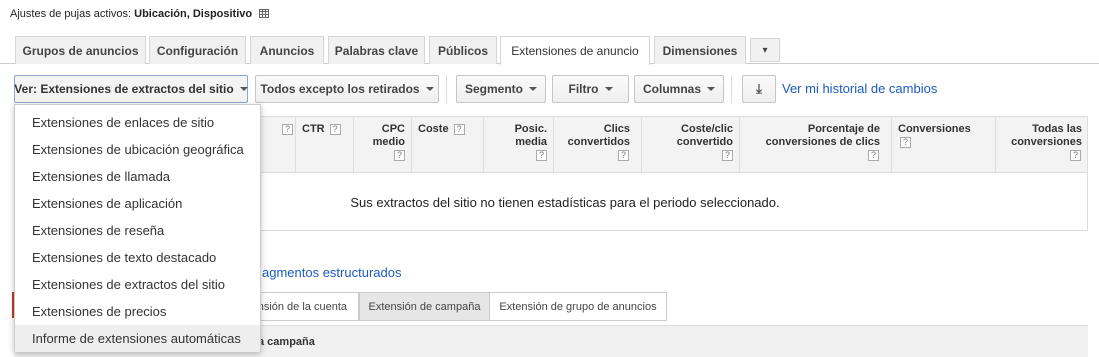 The height and width of the screenshot is (357, 1099). I want to click on tab-audiences: Públicos, so click(463, 50).